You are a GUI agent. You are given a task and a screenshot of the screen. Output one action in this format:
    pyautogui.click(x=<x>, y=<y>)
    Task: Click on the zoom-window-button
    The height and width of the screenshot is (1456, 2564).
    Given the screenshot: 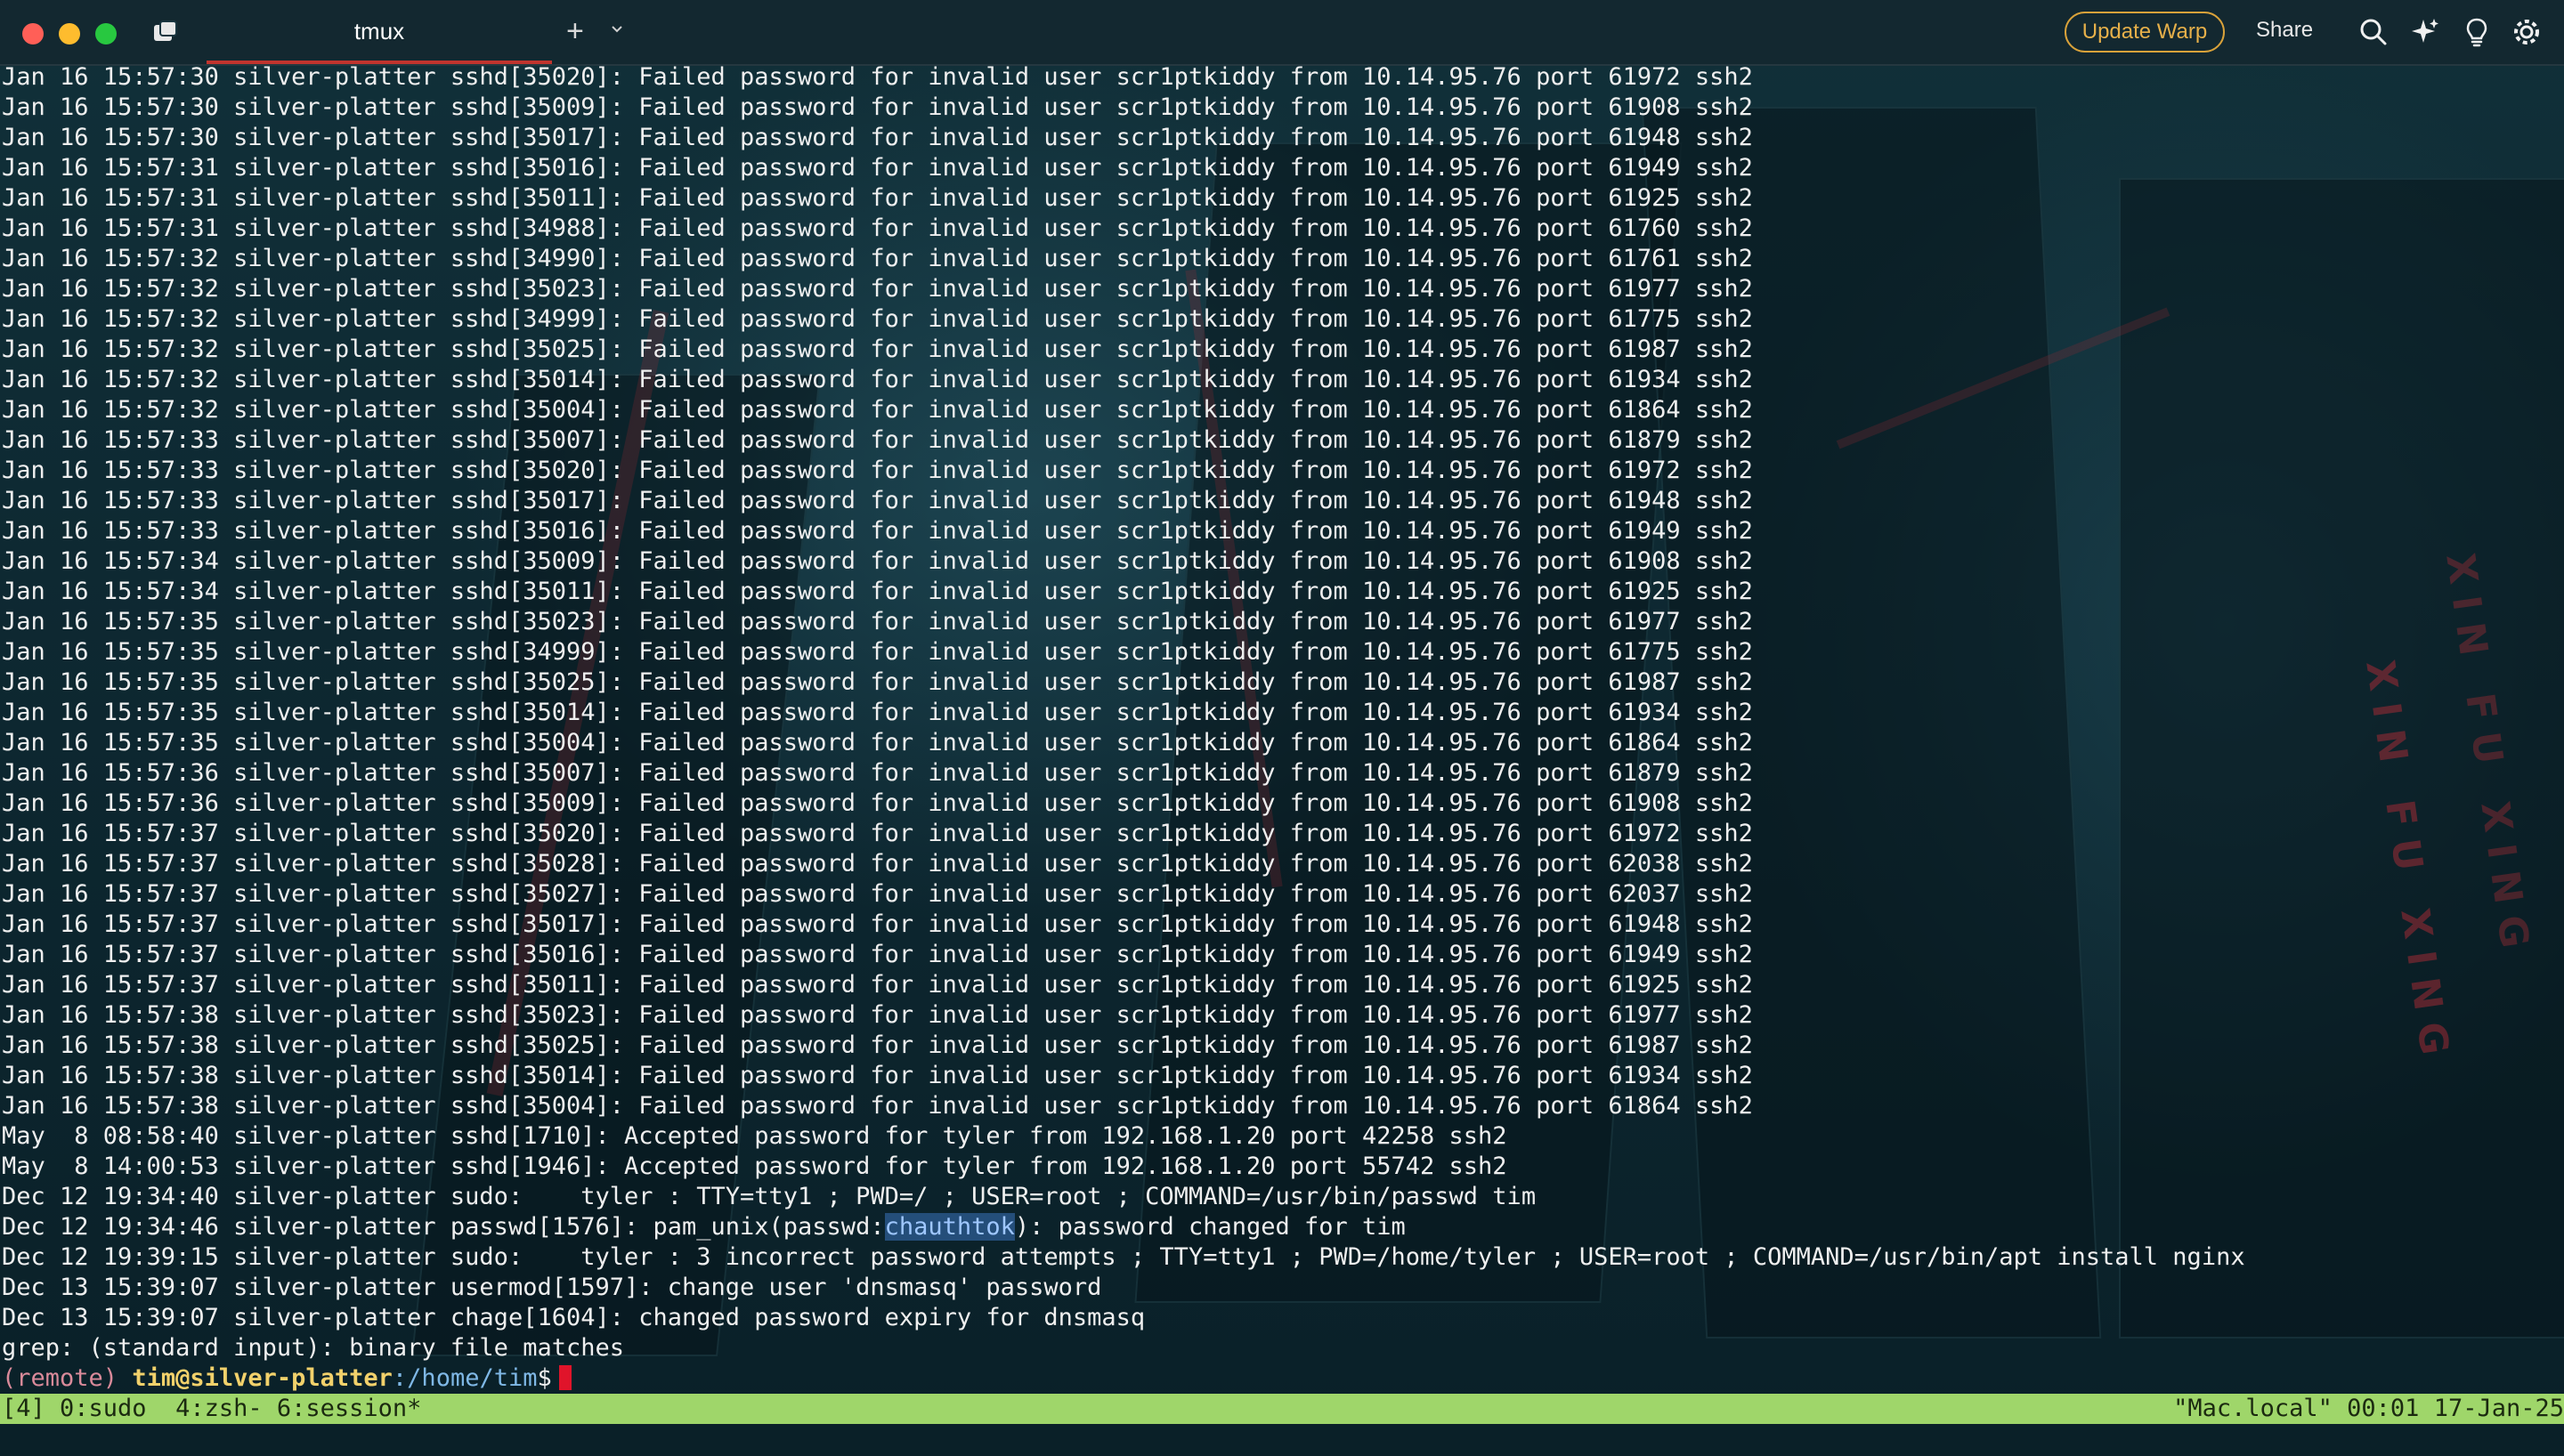 What is the action you would take?
    pyautogui.click(x=106, y=33)
    